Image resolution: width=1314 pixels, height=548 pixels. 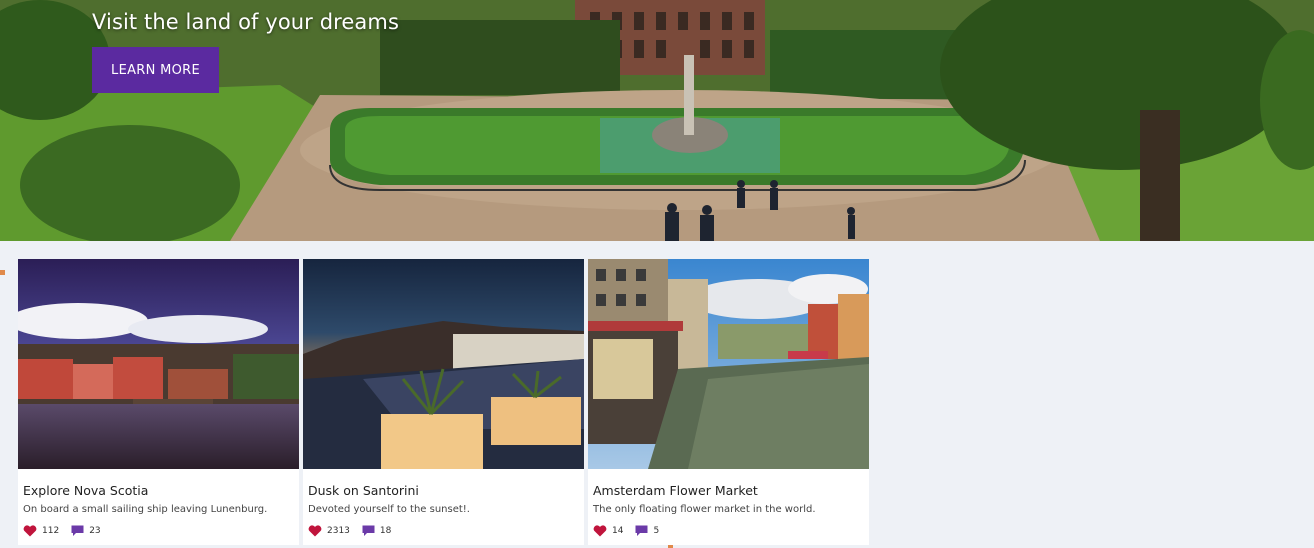 What do you see at coordinates (675, 490) in the screenshot?
I see `card-title: Amsterdam Flower Market` at bounding box center [675, 490].